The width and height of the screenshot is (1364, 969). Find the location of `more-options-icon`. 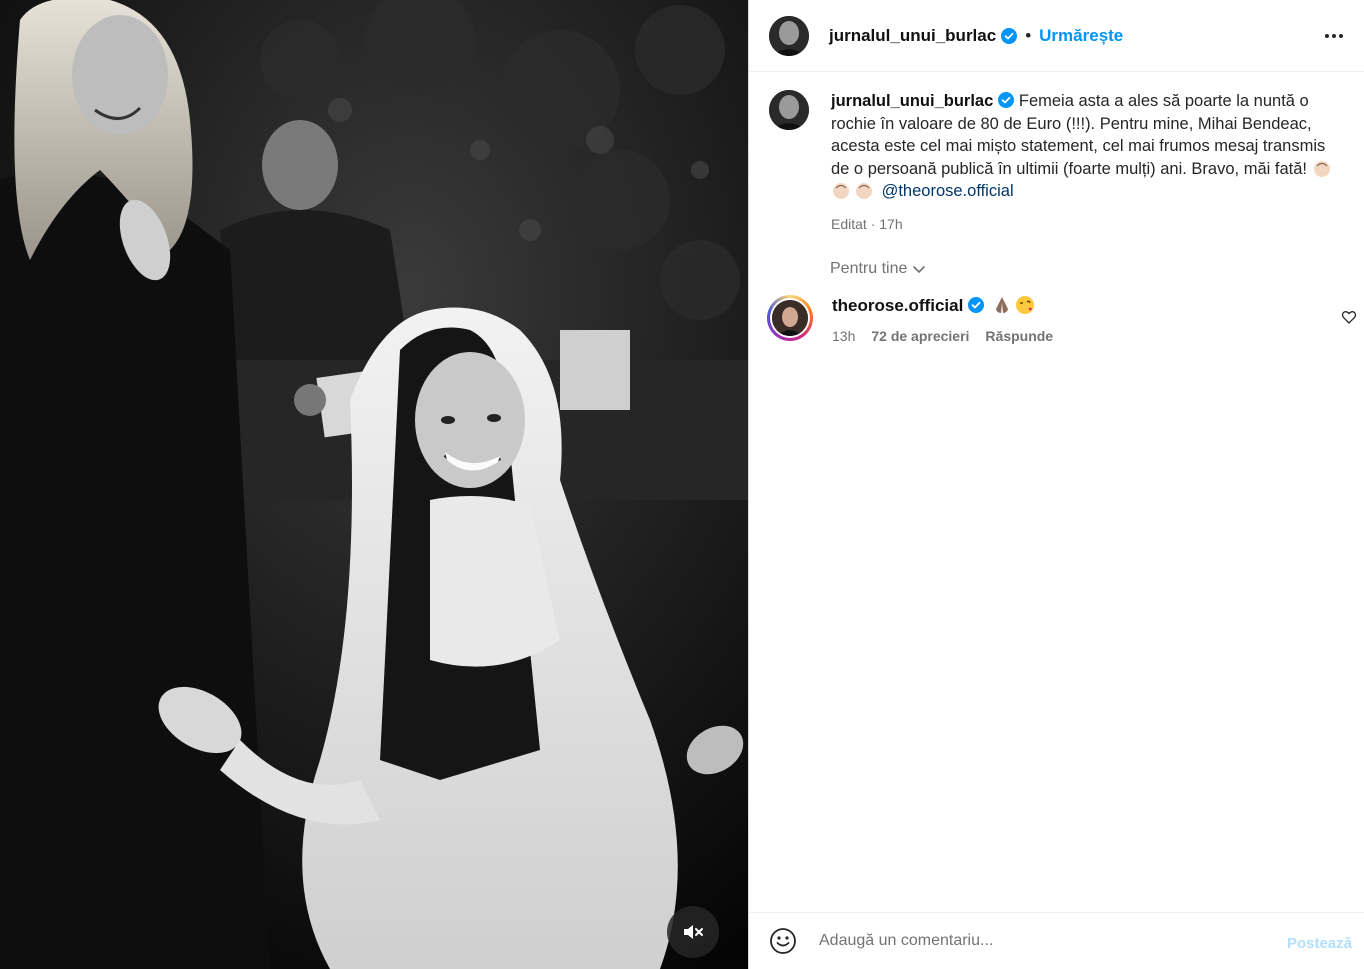

more-options-icon is located at coordinates (1334, 36).